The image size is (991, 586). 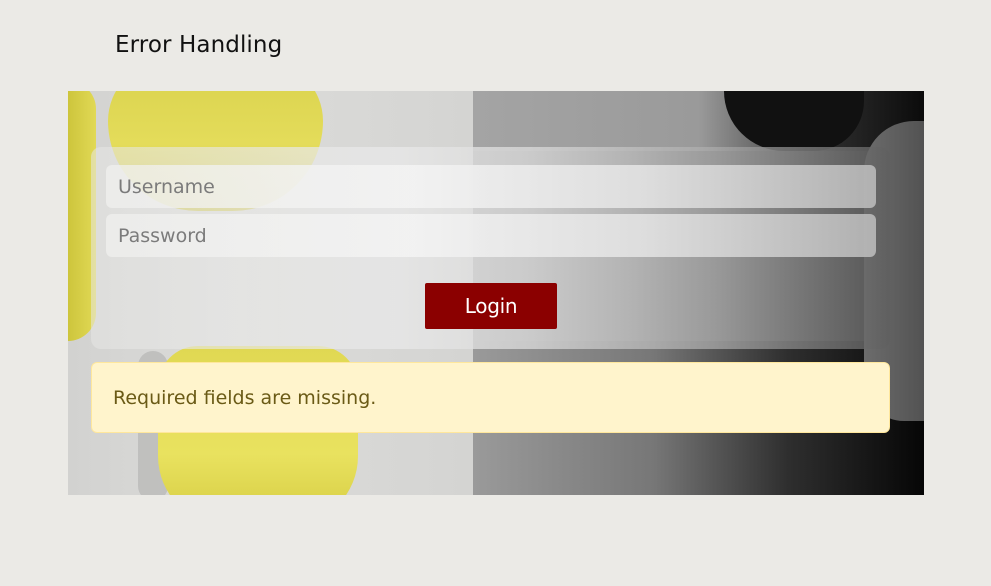 What do you see at coordinates (245, 397) in the screenshot?
I see `error-message: Required fields are missing.` at bounding box center [245, 397].